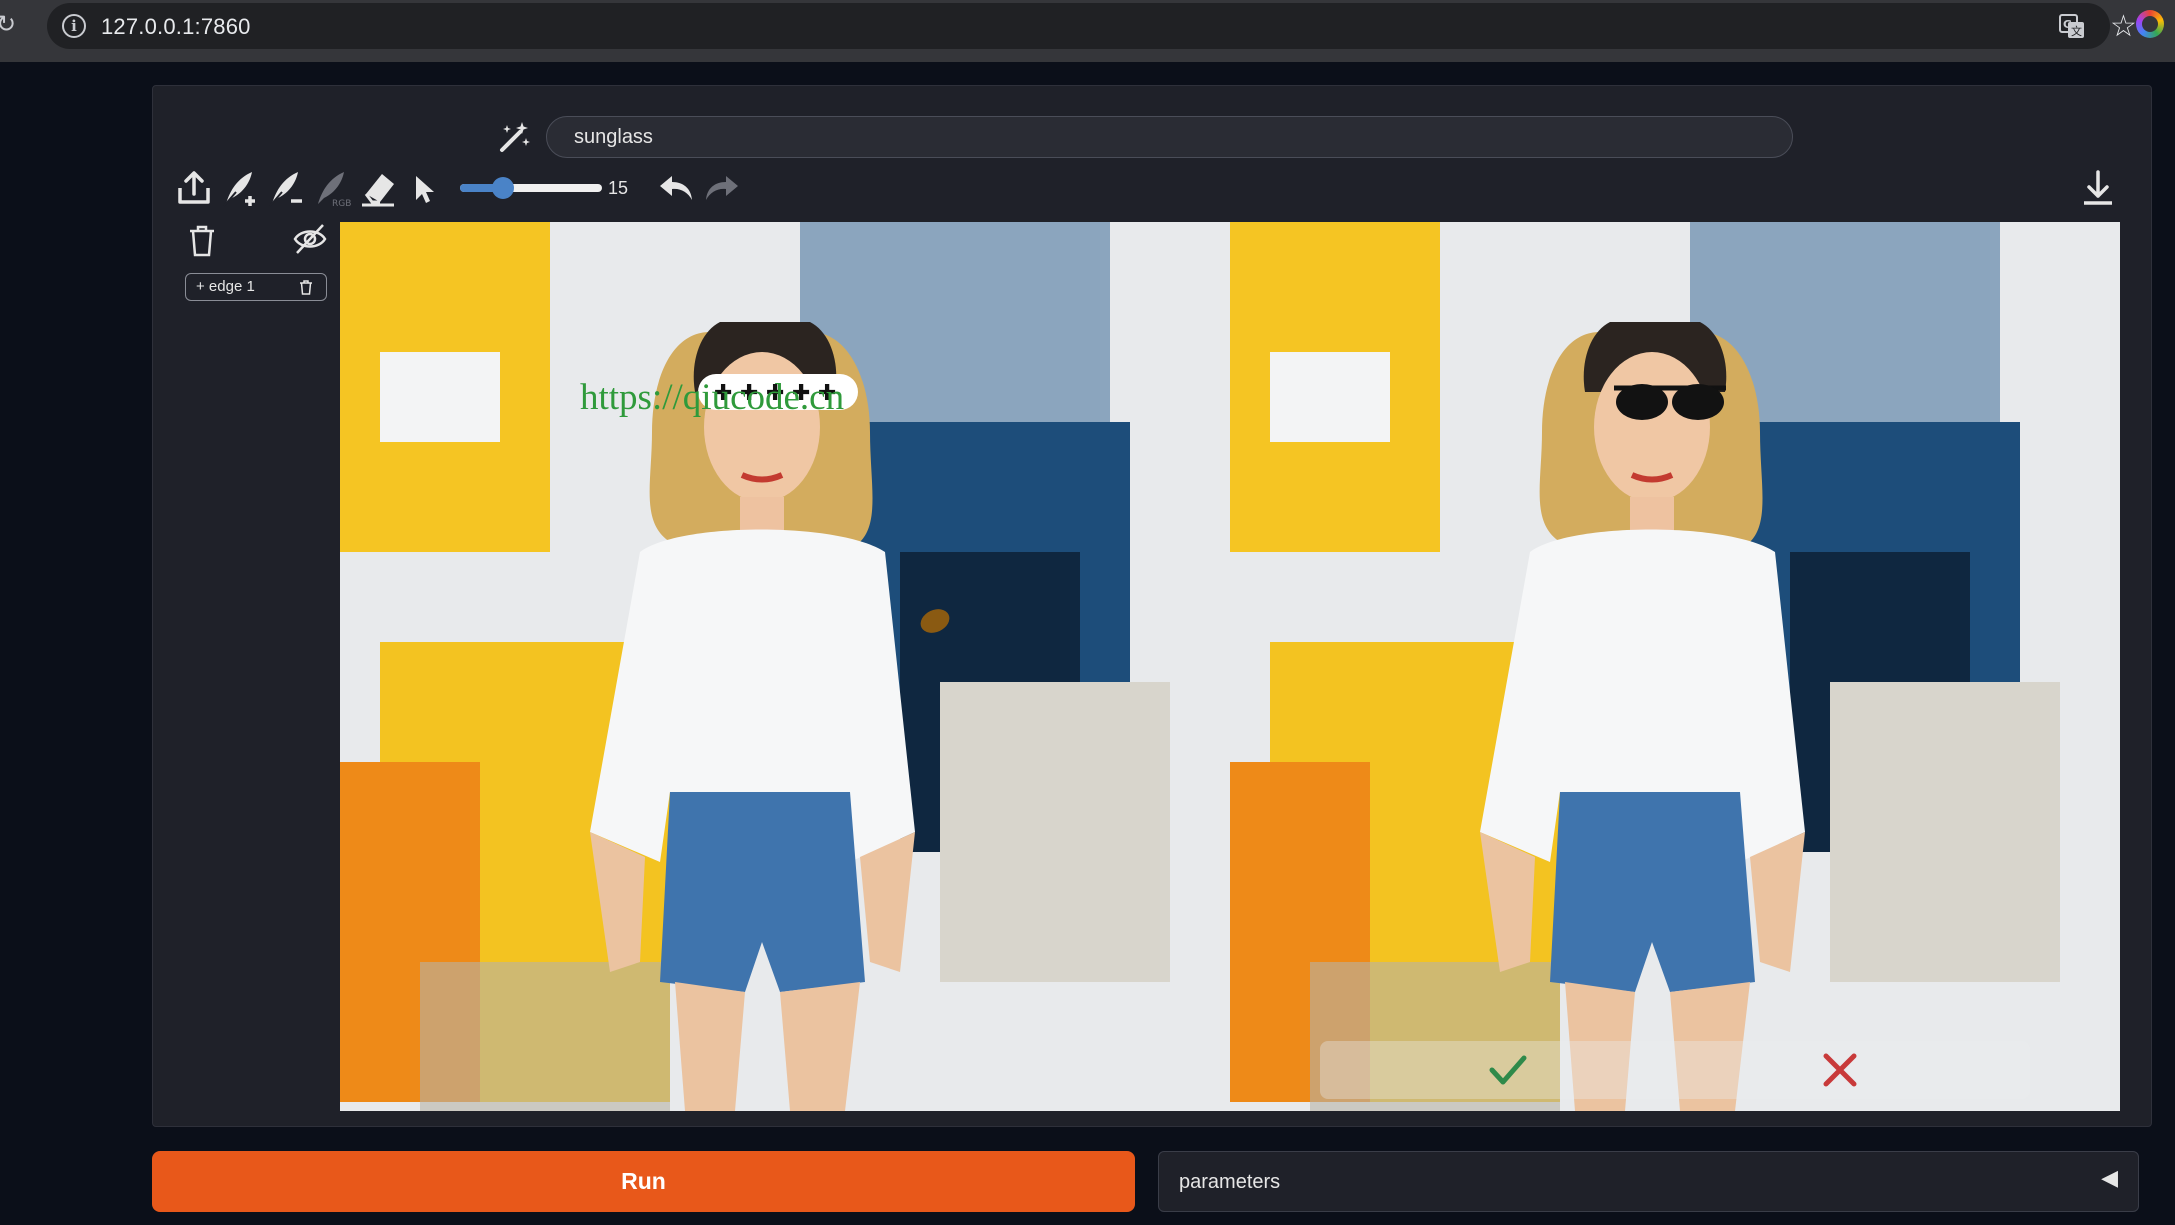 This screenshot has height=1225, width=2175. Describe the element at coordinates (256, 287) in the screenshot. I see `layer-item: + edge 1` at that location.